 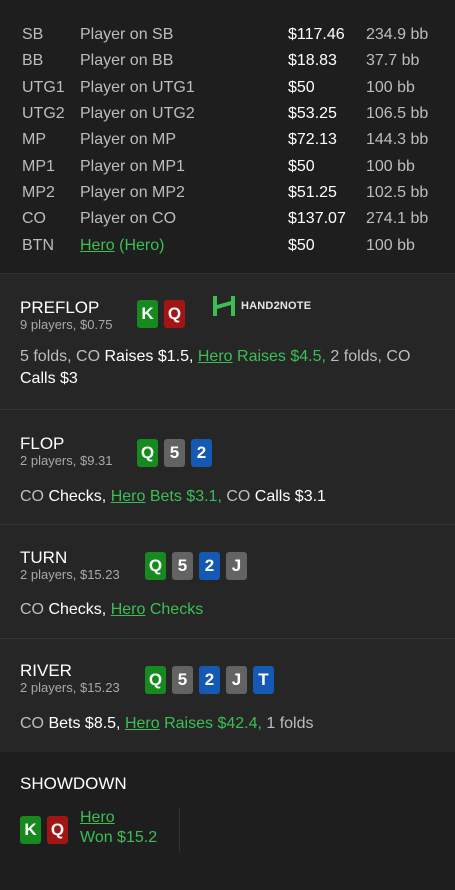 What do you see at coordinates (263, 679) in the screenshot?
I see `playing-card: T` at bounding box center [263, 679].